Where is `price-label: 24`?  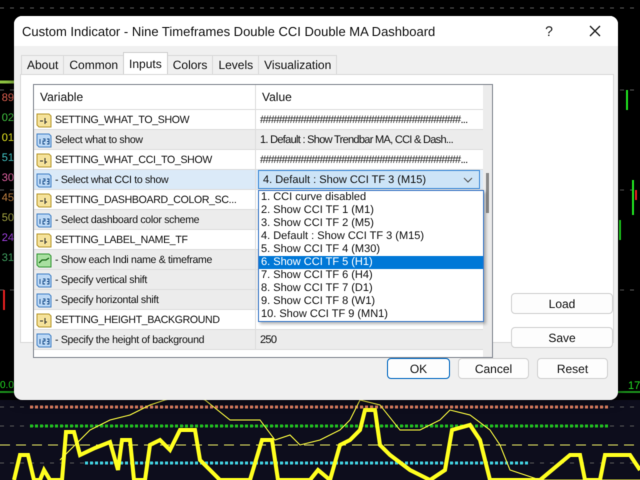 price-label: 24 is located at coordinates (7, 238).